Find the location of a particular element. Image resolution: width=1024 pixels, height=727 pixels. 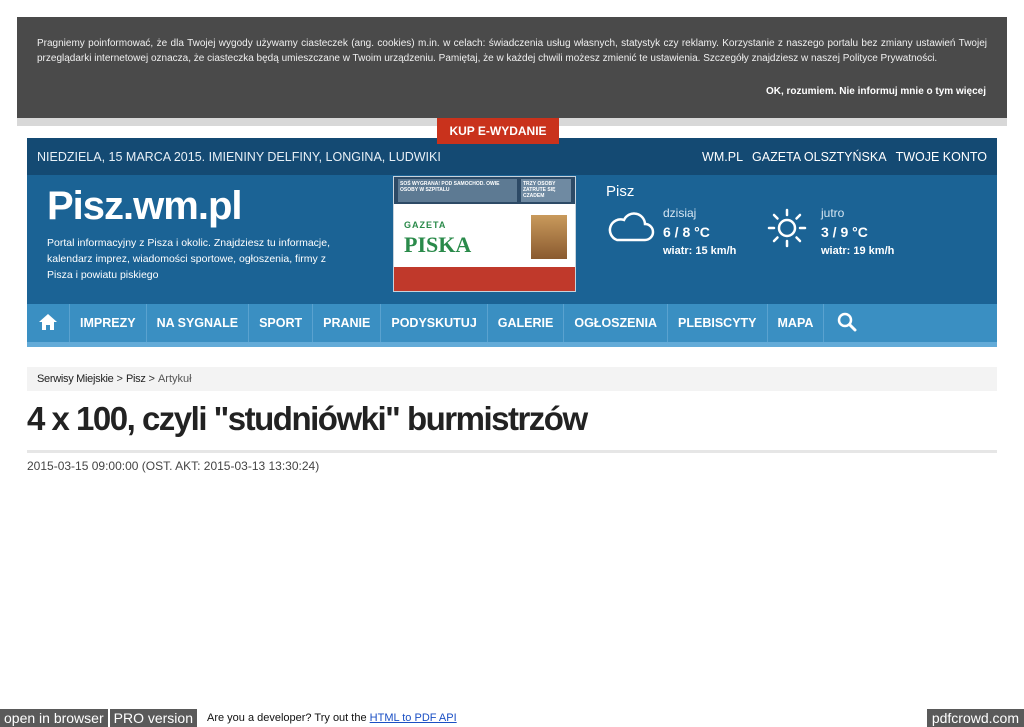

article-date: 2015-03-15 09:00:00 (OST. AKT is located at coordinates (173, 466).